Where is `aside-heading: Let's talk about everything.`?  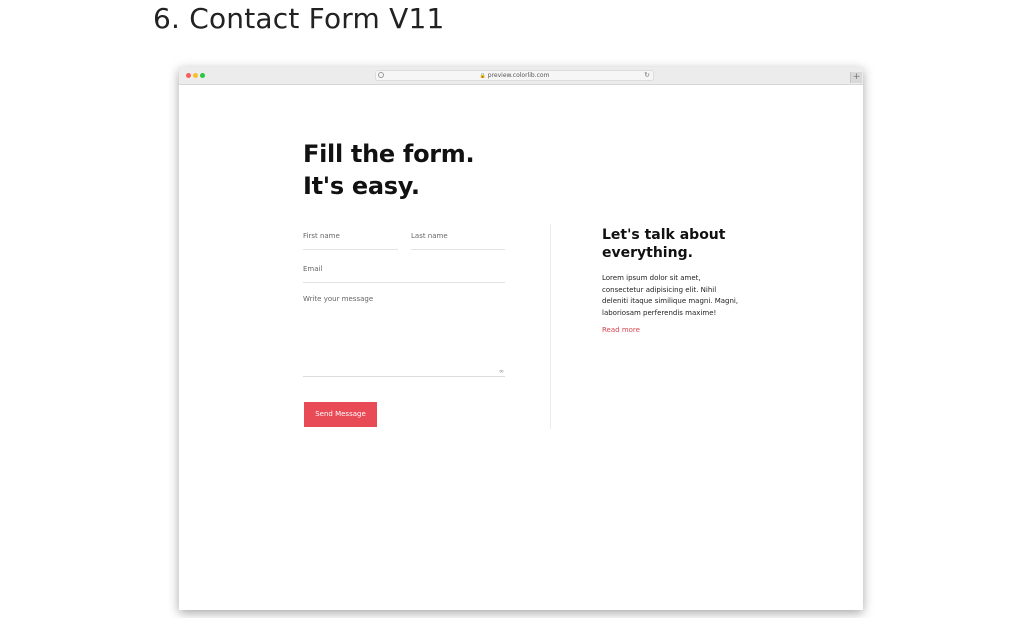 aside-heading: Let's talk about everything. is located at coordinates (677, 244).